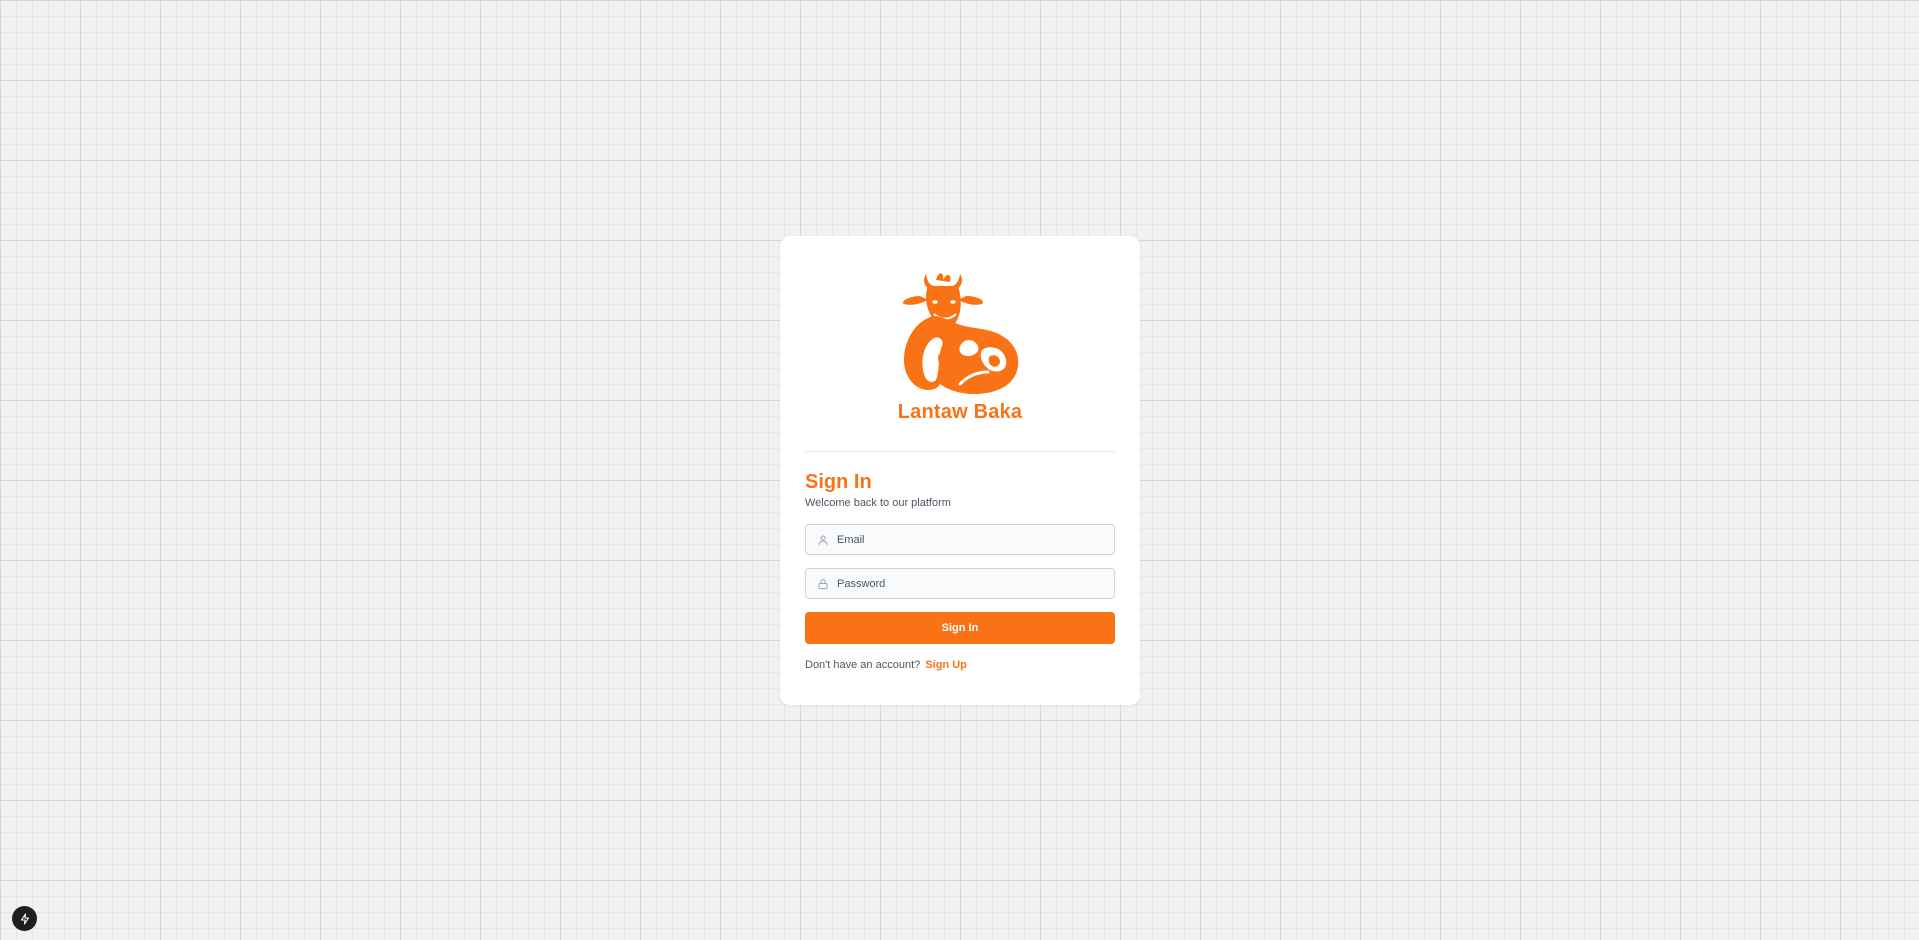 This screenshot has height=940, width=1919. I want to click on lightning-bolt-icon, so click(24, 918).